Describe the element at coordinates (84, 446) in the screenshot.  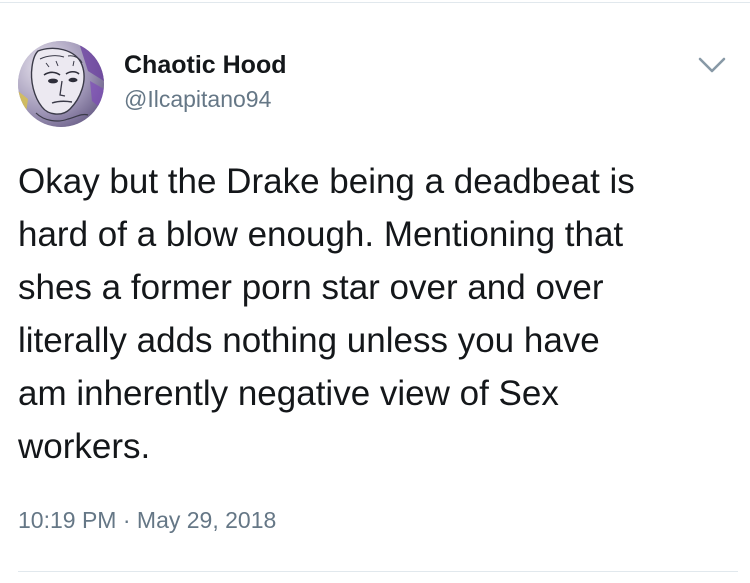
I see `tweet-text-line: workers.` at that location.